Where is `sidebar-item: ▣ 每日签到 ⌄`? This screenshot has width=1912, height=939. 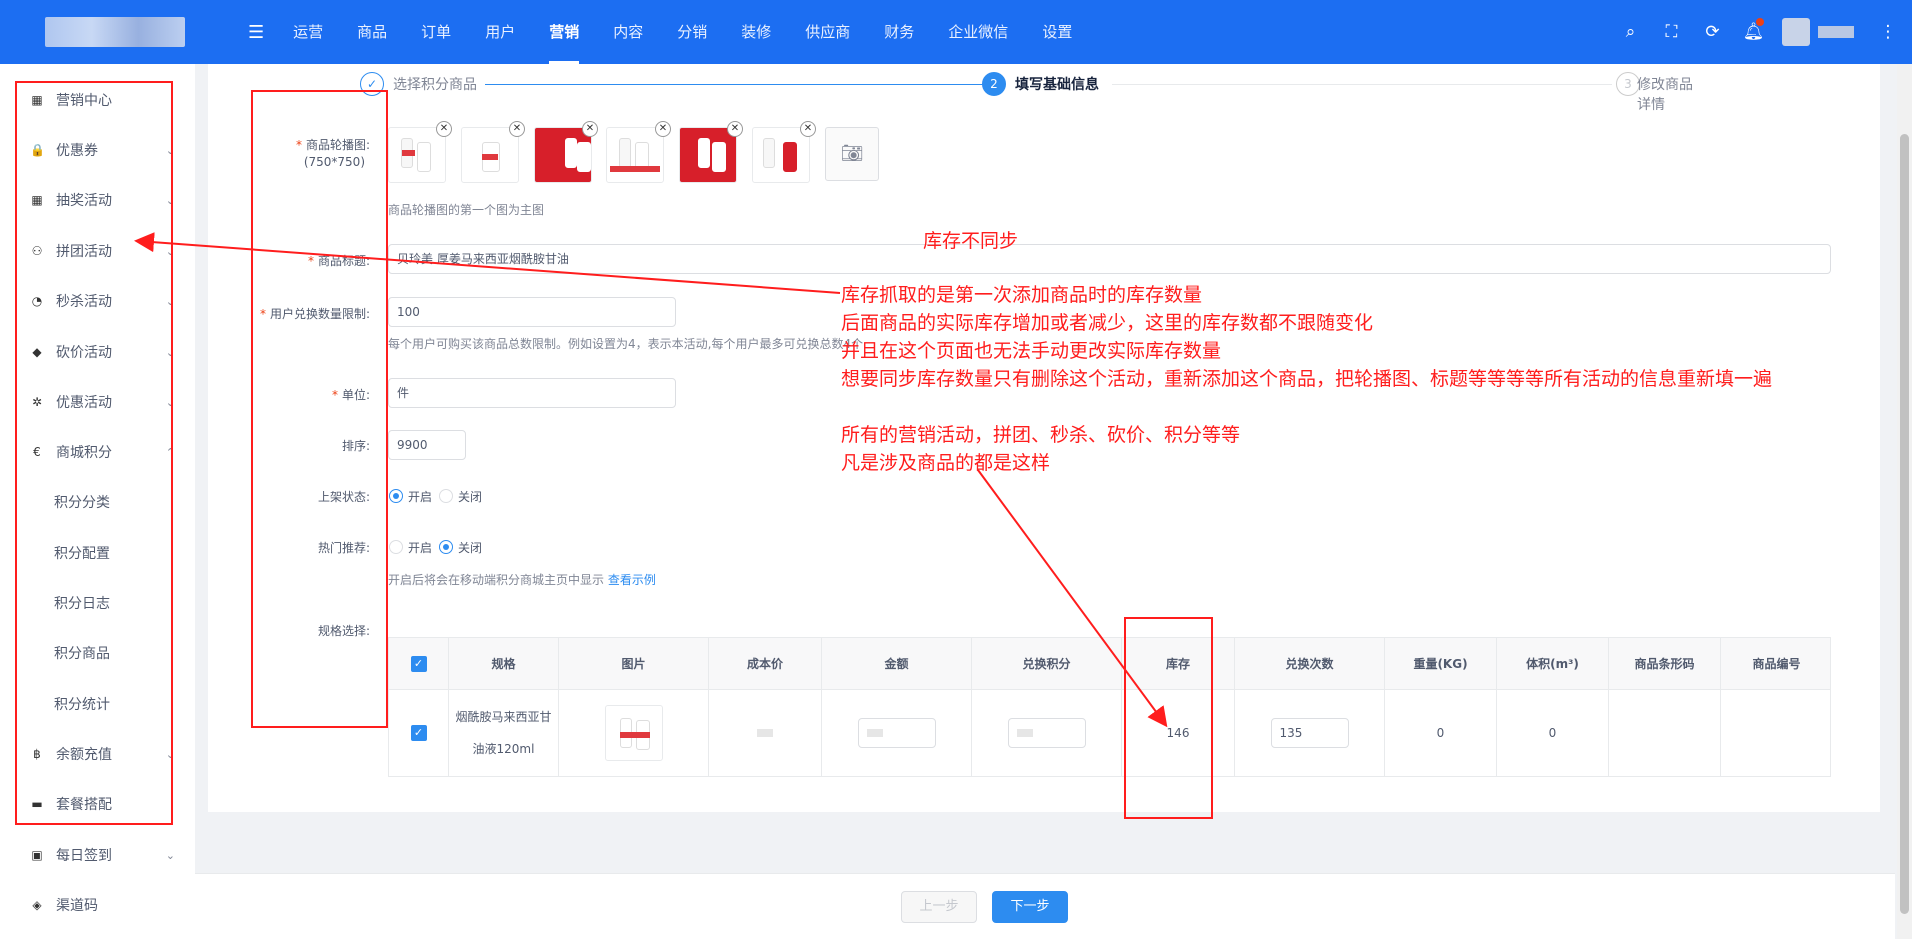 sidebar-item: ▣ 每日签到 ⌄ is located at coordinates (97, 855).